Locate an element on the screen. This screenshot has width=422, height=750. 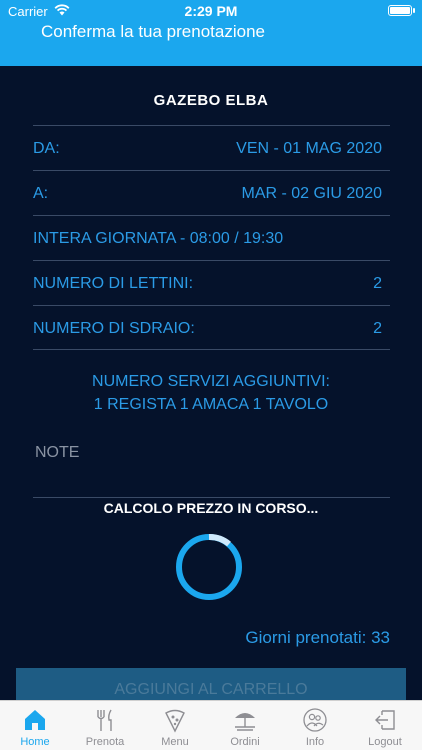
page-title: Conferma la tua prenotazione is located at coordinates (153, 31).